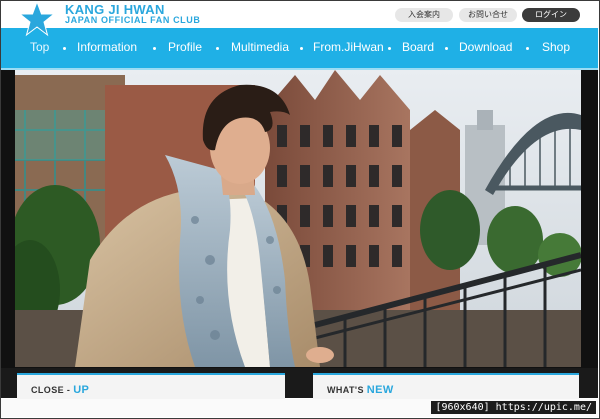 This screenshot has width=600, height=419. Describe the element at coordinates (37, 19) in the screenshot. I see `star-logo-icon` at that location.